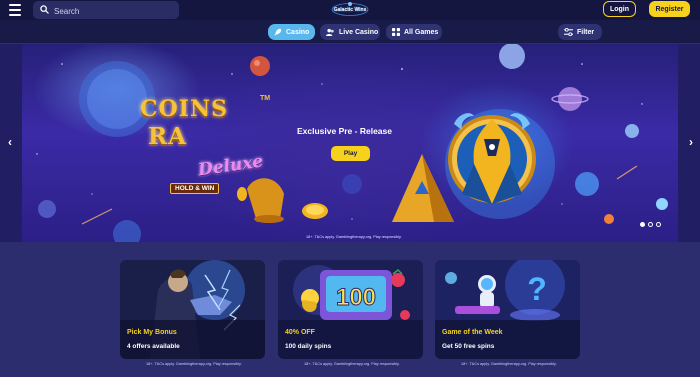 This screenshot has width=700, height=377. I want to click on tab-all-games-label: All Games, so click(421, 32).